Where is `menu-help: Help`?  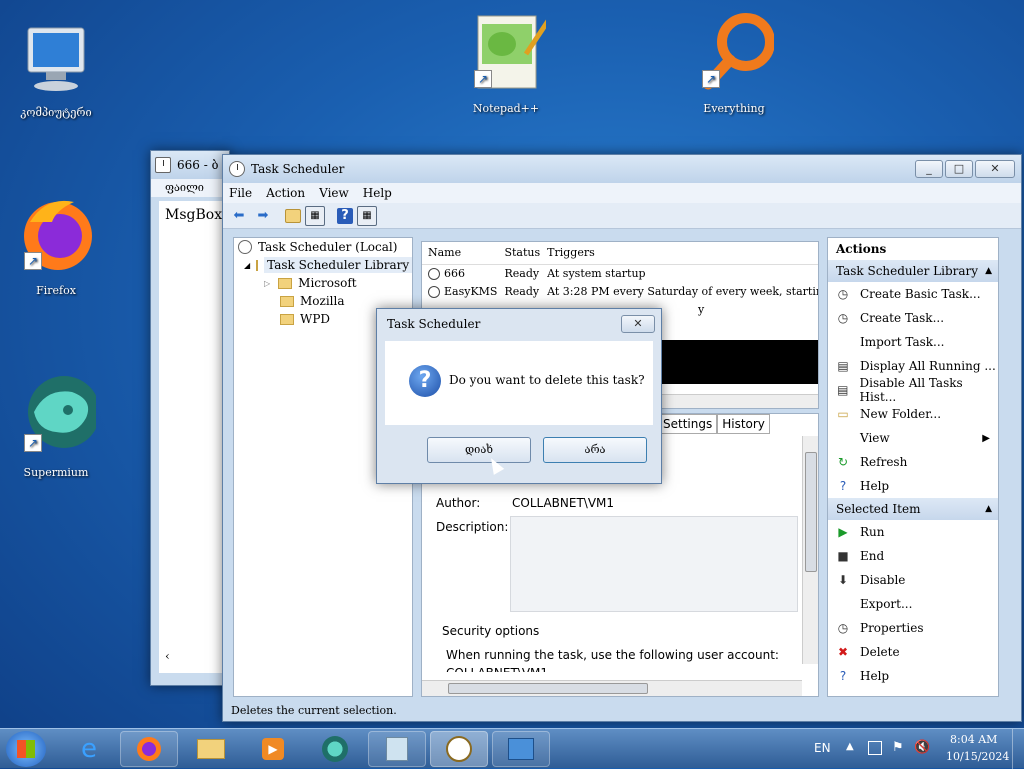
menu-help: Help is located at coordinates (377, 193).